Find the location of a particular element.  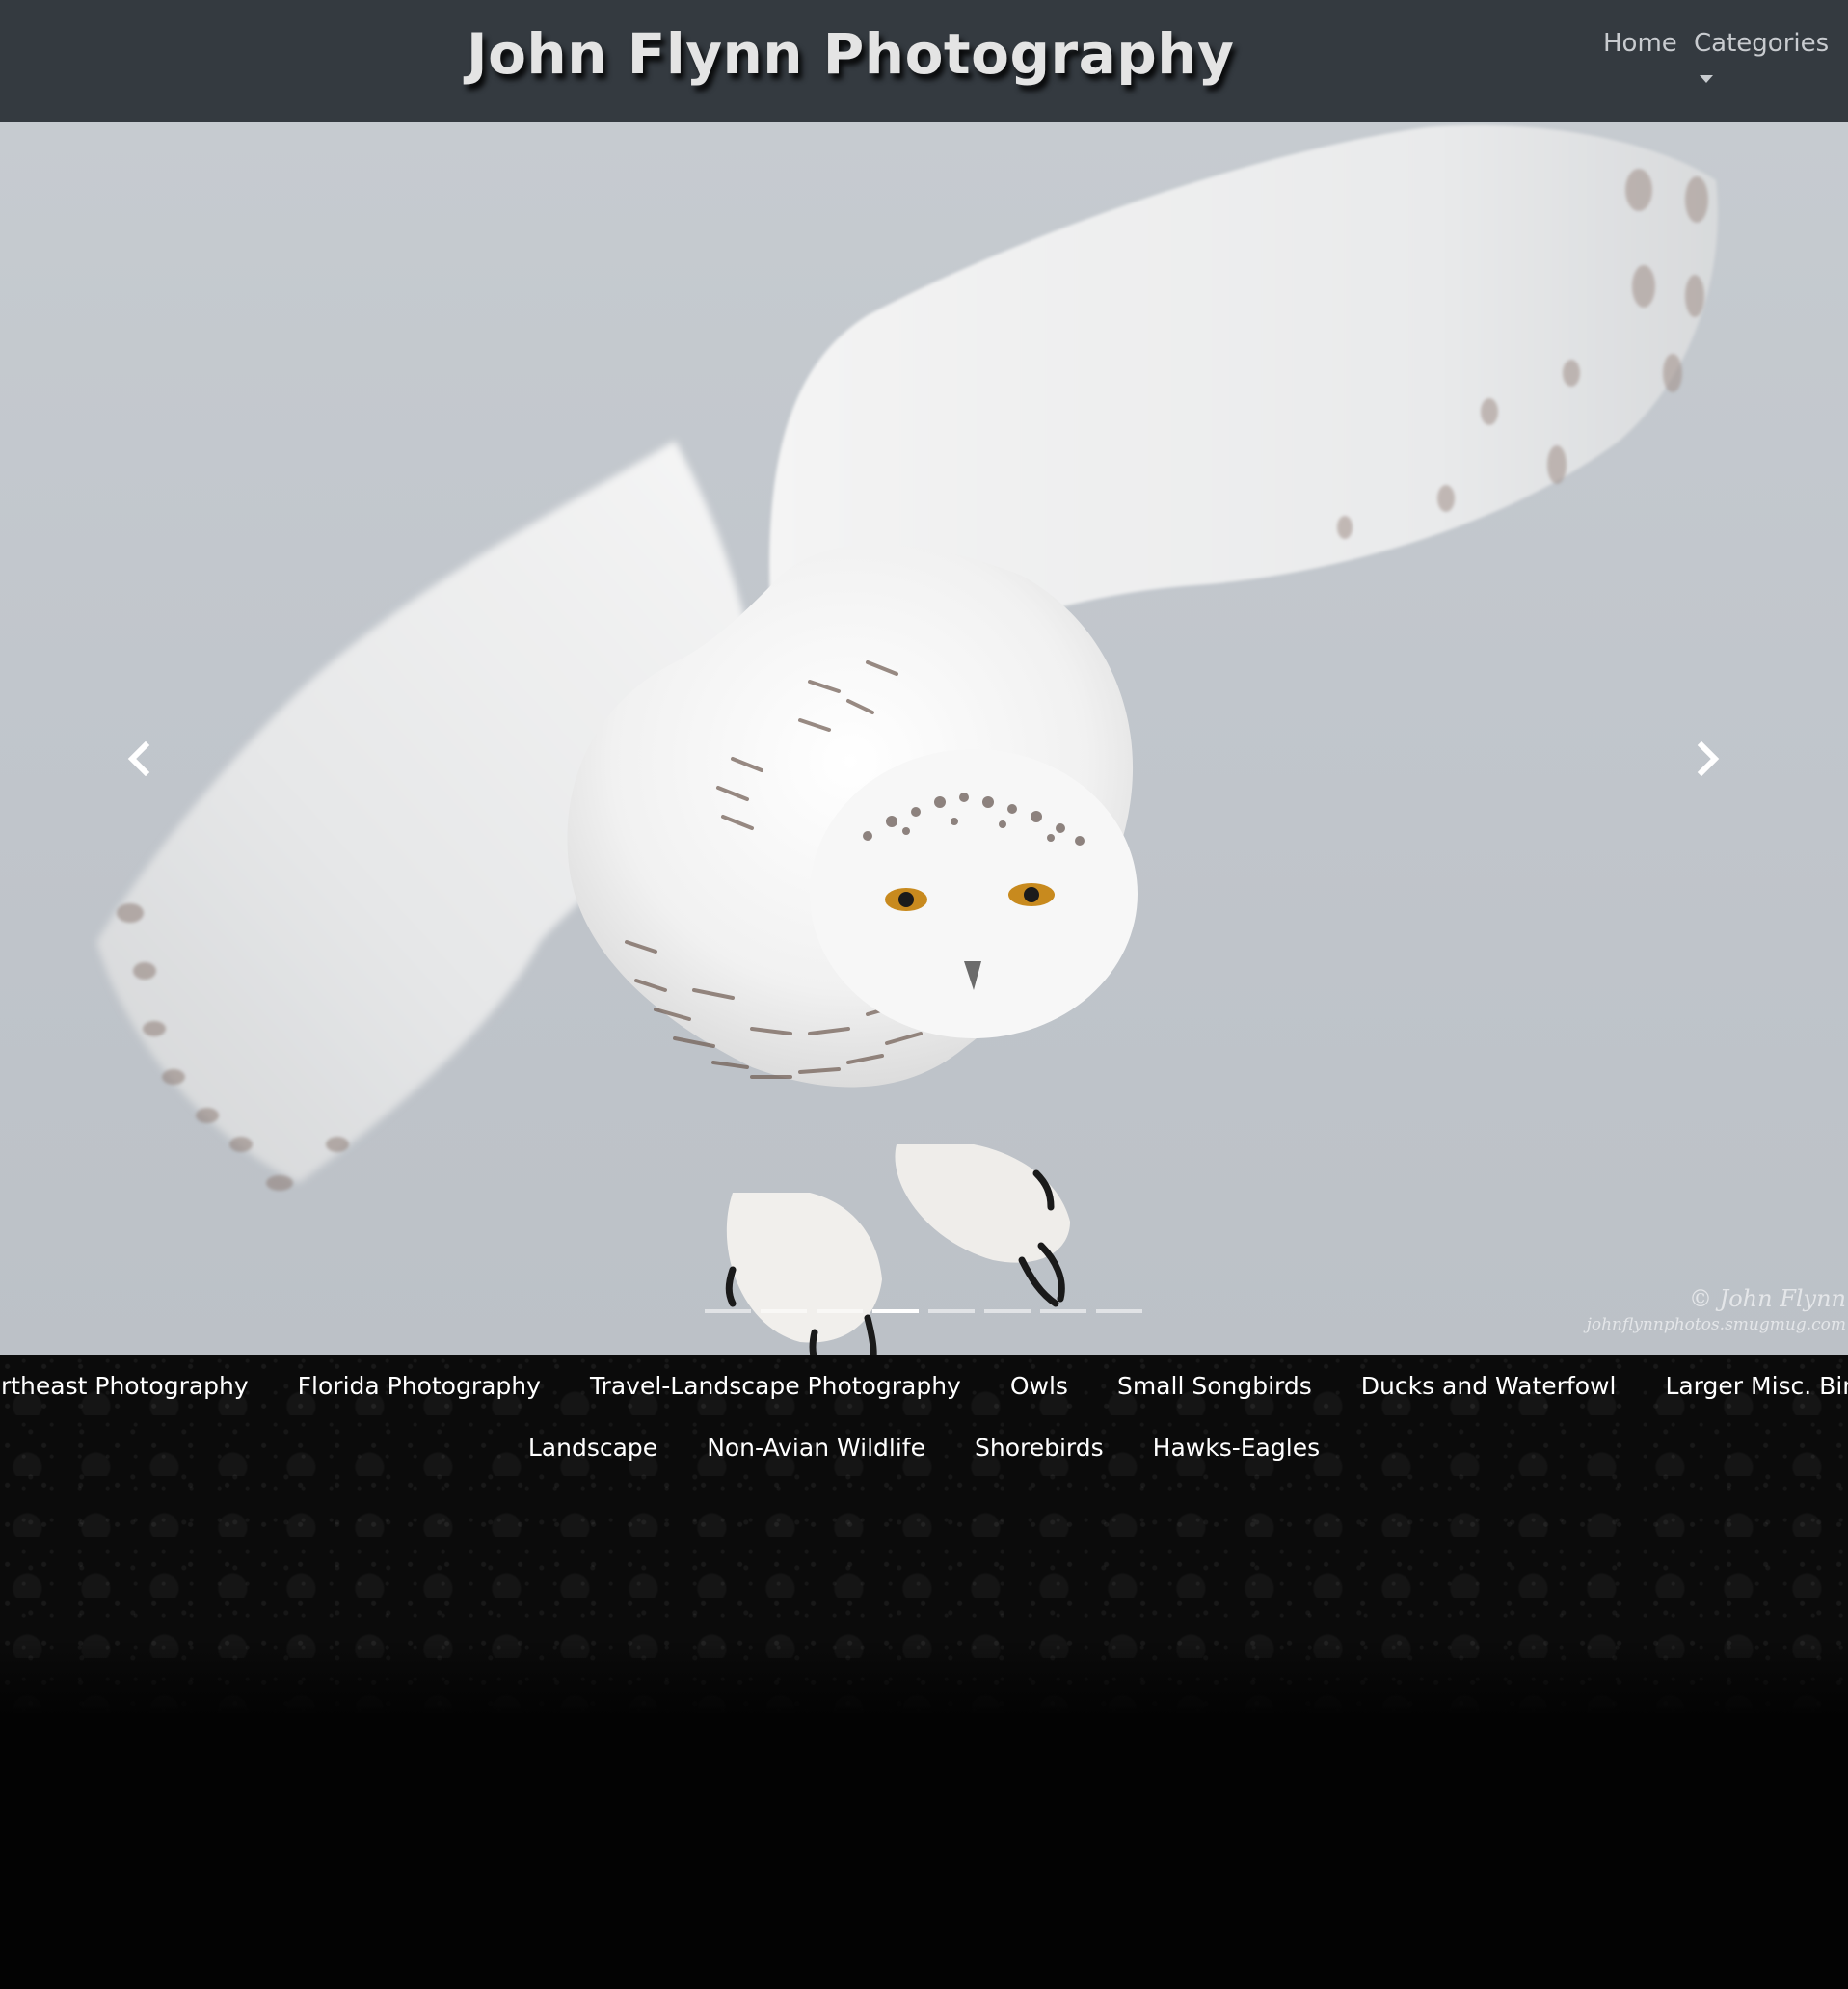

nav-home-link: Home is located at coordinates (1640, 44).